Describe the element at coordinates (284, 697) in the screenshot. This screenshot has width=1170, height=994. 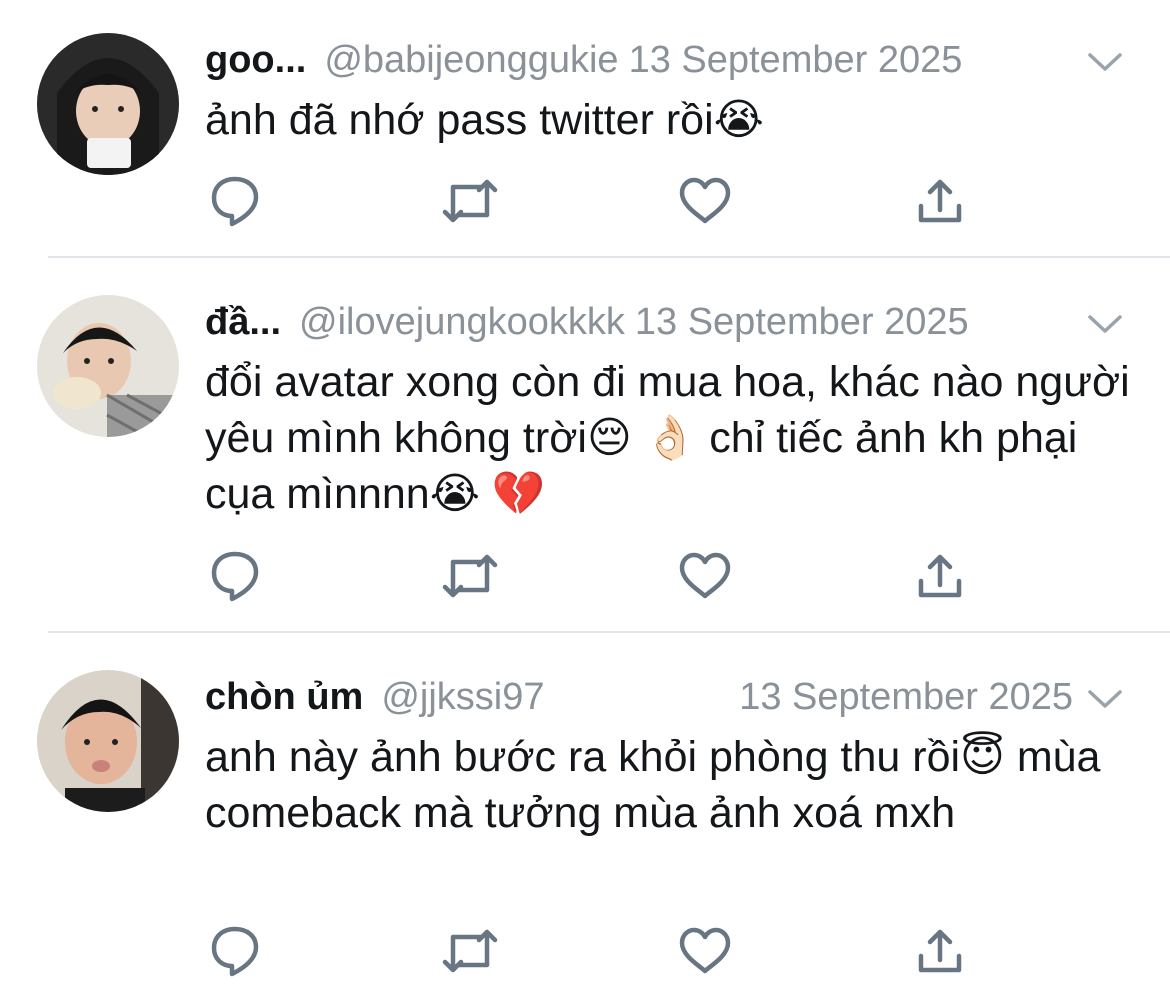
I see `display-name: chòn ủm` at that location.